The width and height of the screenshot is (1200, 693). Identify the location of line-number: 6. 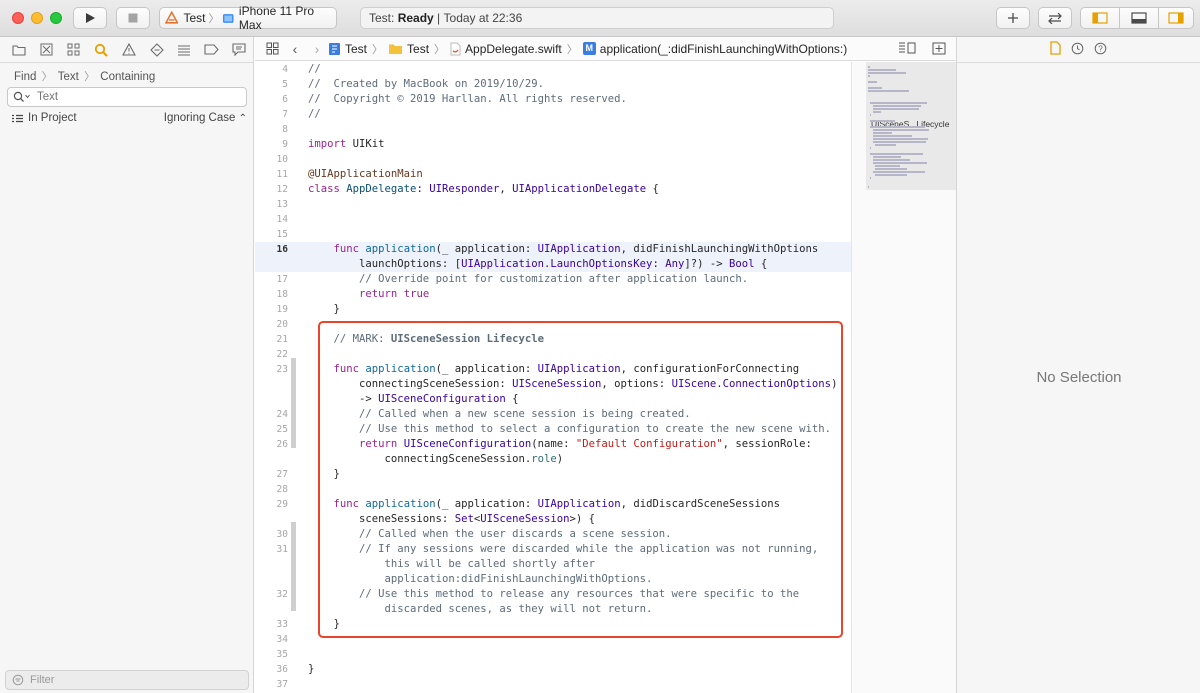
(271, 99).